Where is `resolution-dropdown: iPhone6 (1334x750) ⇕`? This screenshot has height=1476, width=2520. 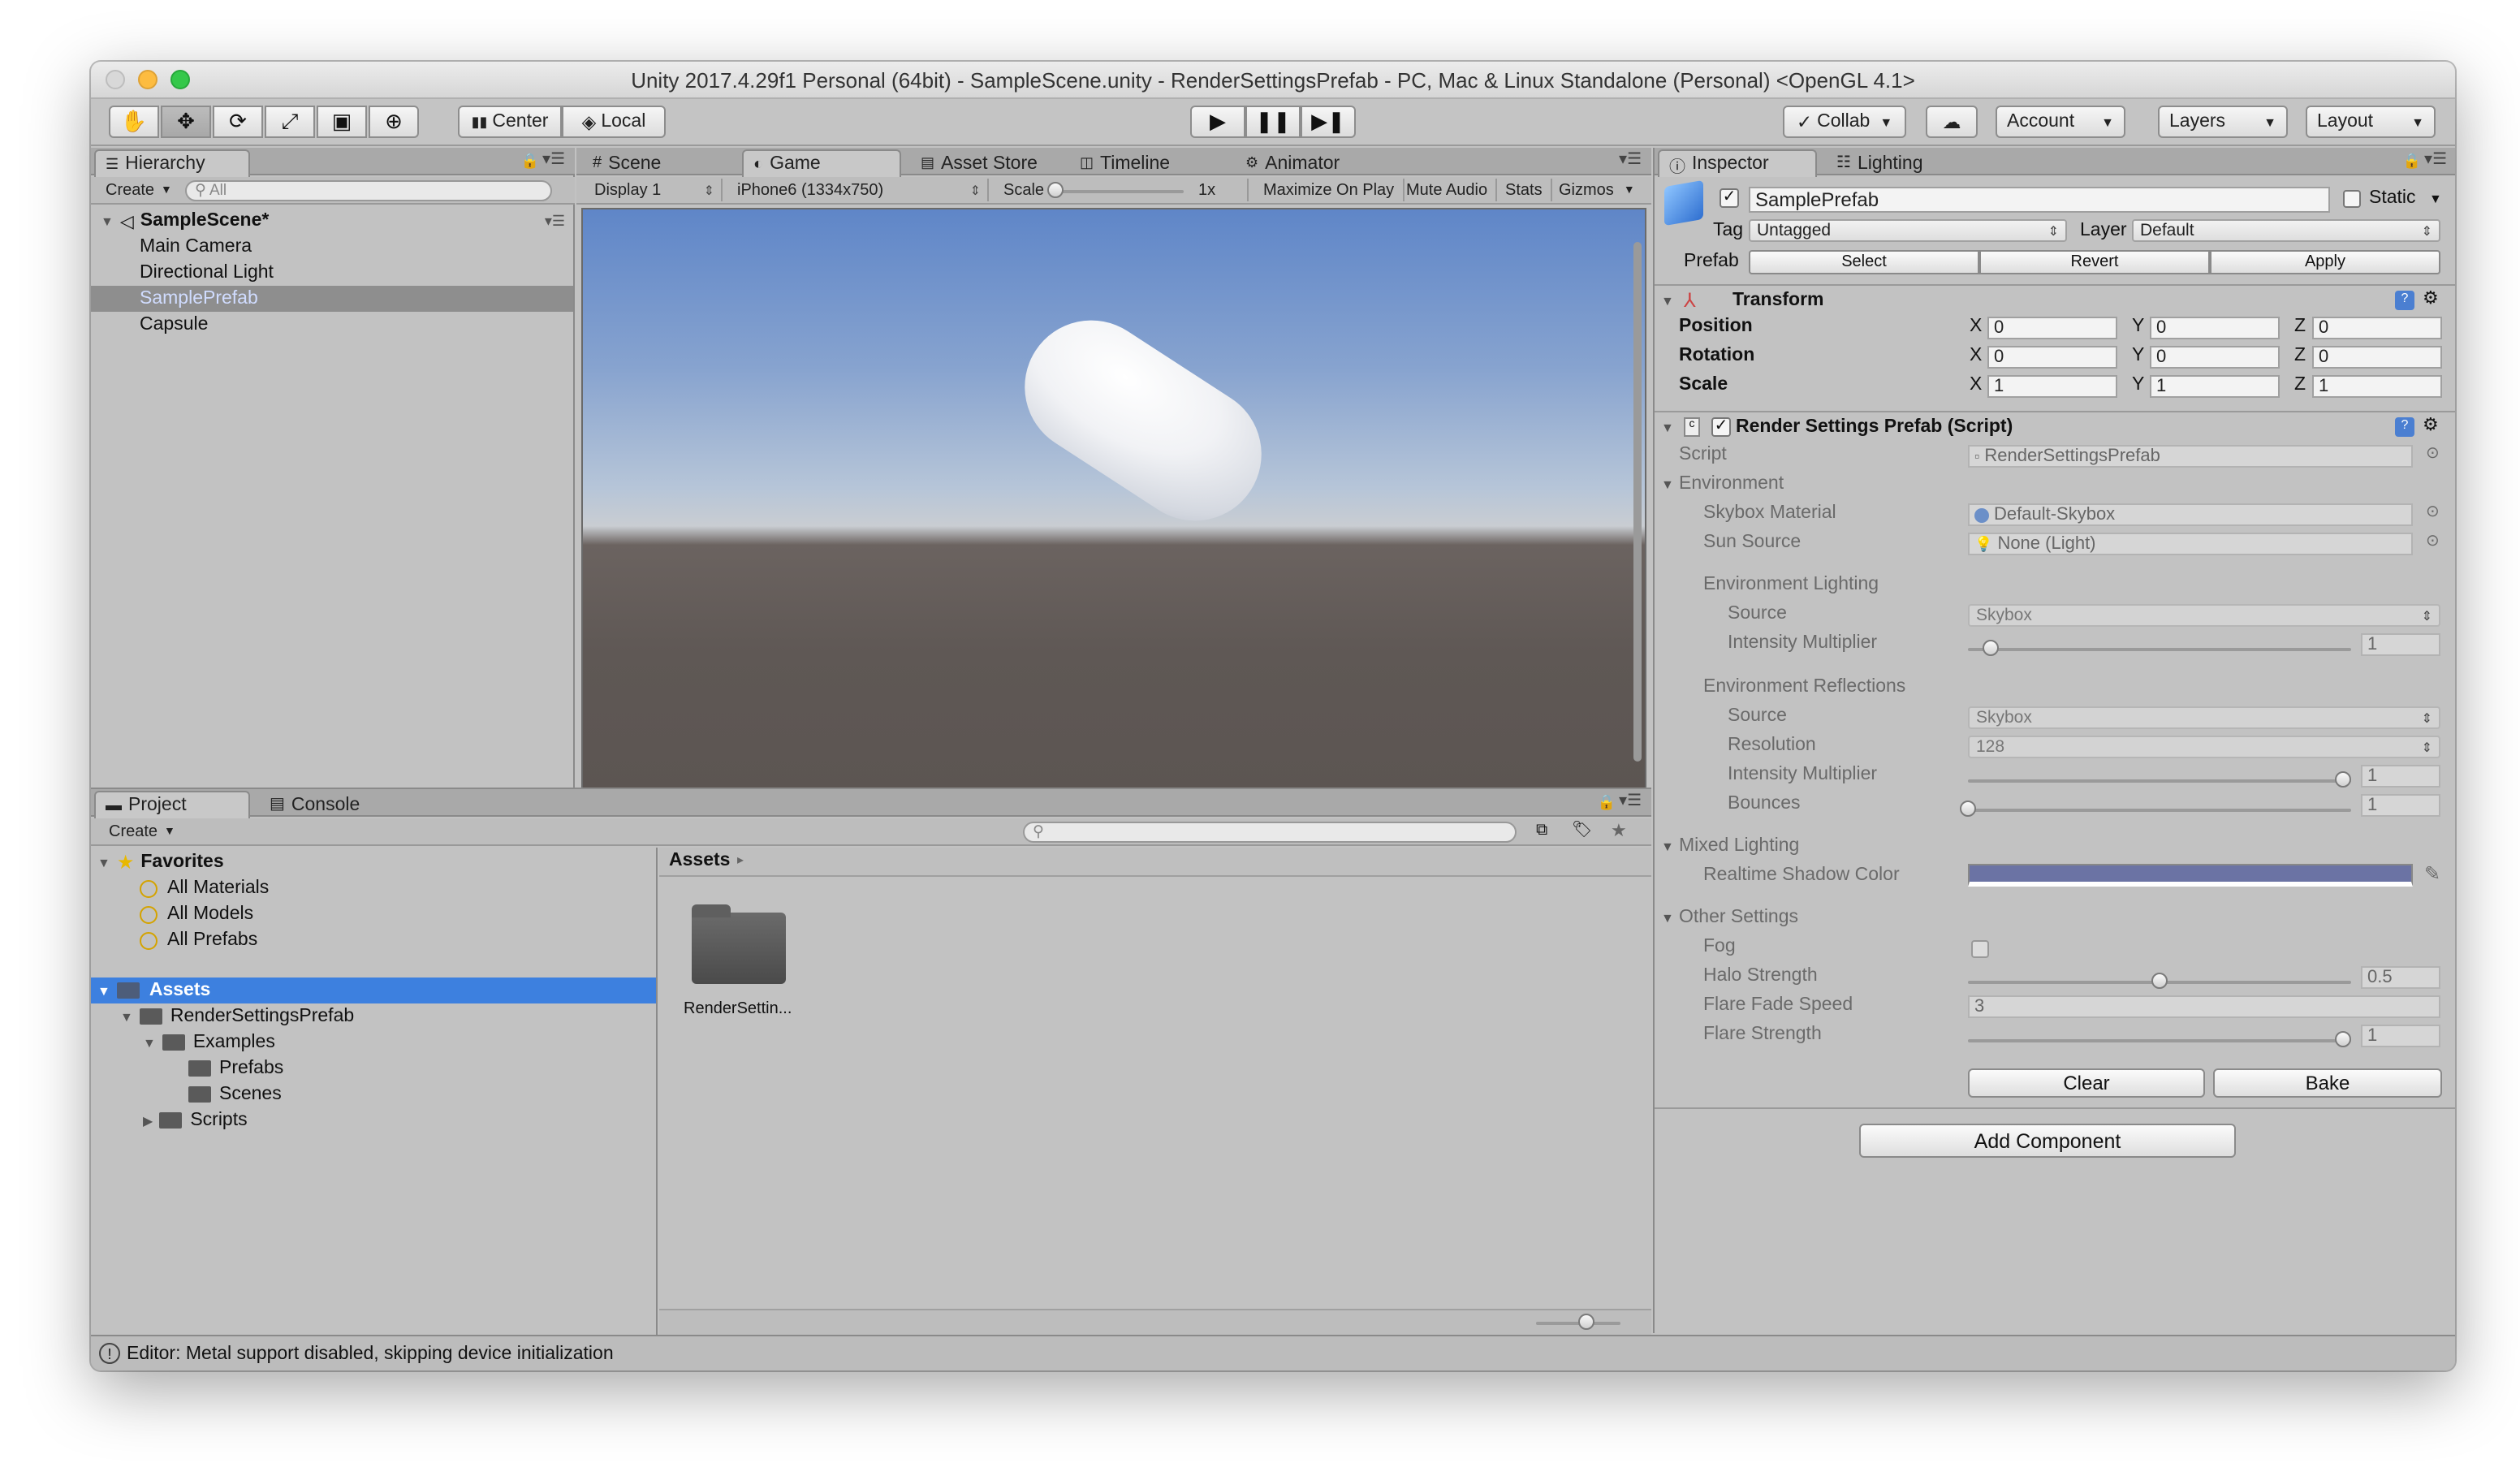
resolution-dropdown: iPhone6 (1334x750) ⇕ is located at coordinates (859, 190).